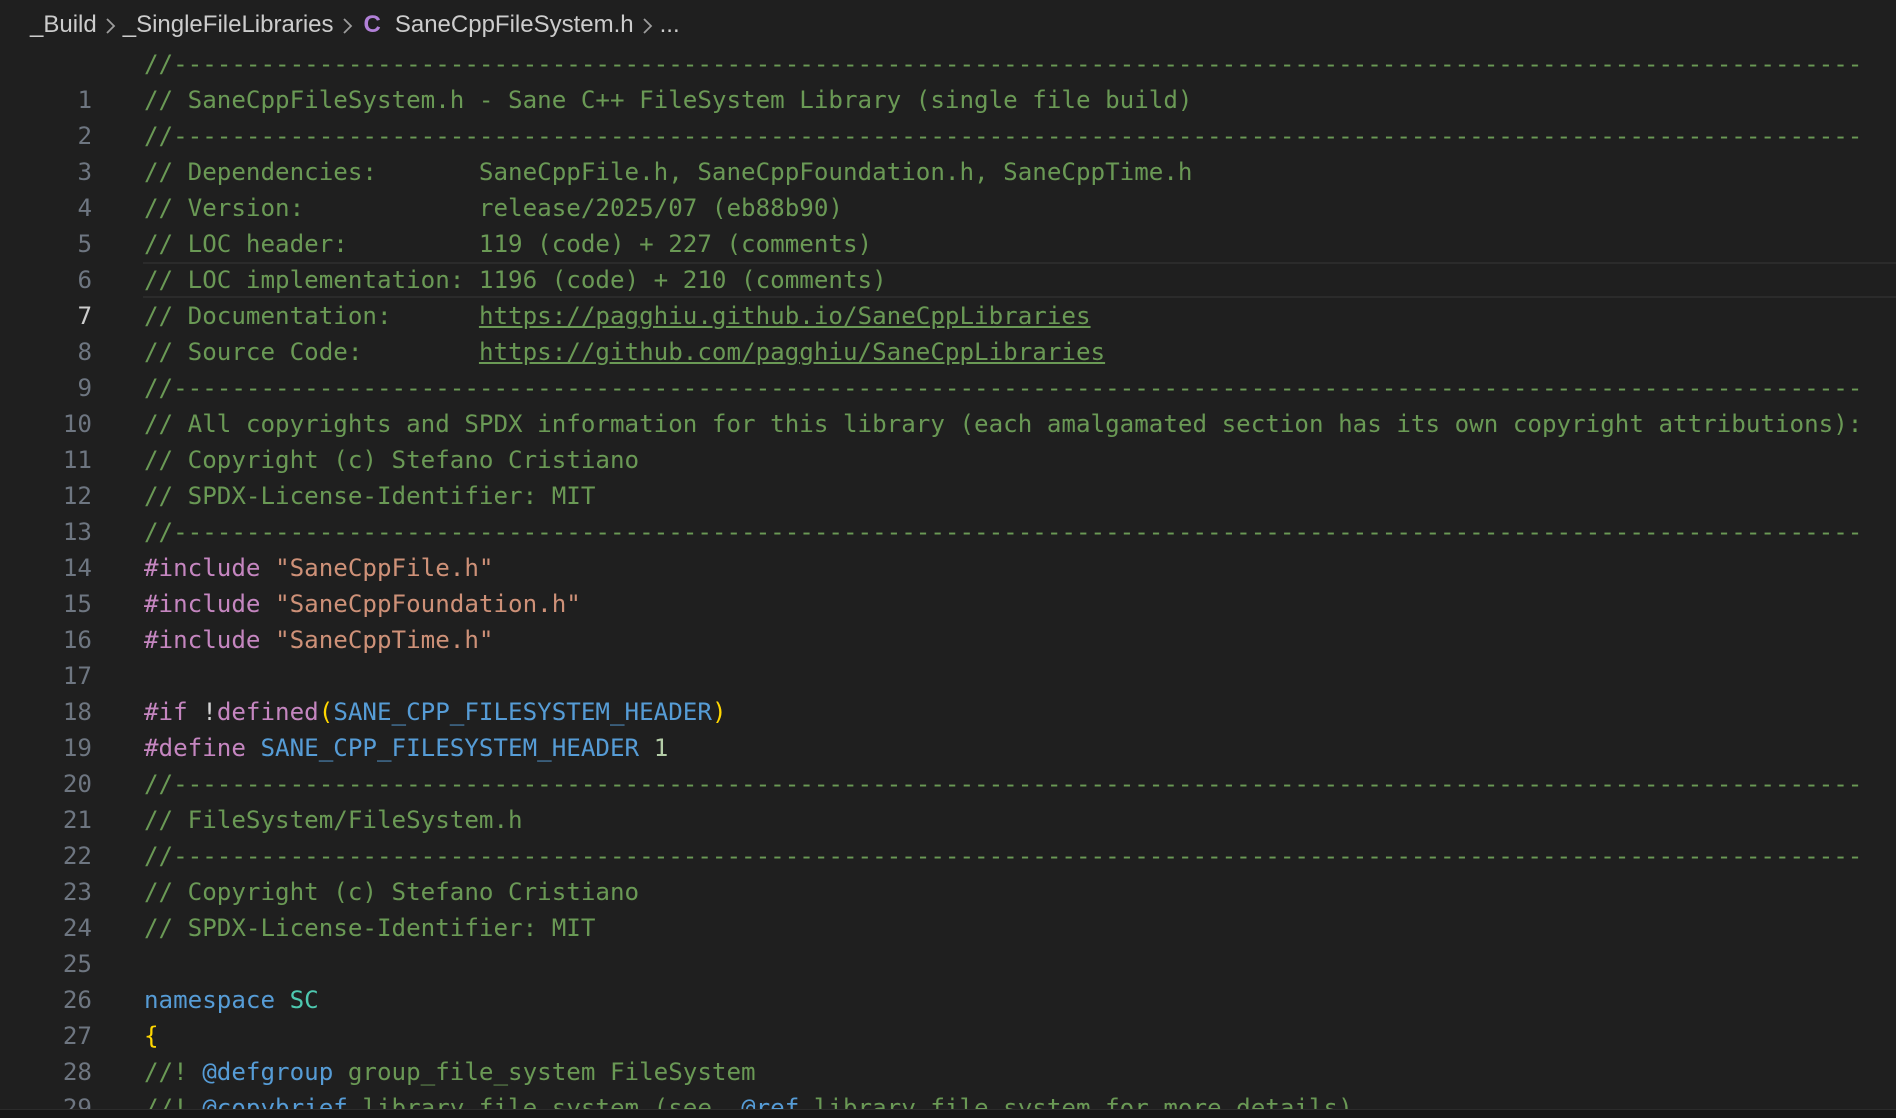 The width and height of the screenshot is (1896, 1118). Describe the element at coordinates (948, 1113) in the screenshot. I see `panel-divider` at that location.